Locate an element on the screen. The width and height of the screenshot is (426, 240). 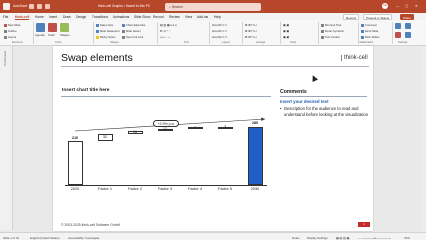
chart-value-label: 16 is located at coordinates (135, 131).